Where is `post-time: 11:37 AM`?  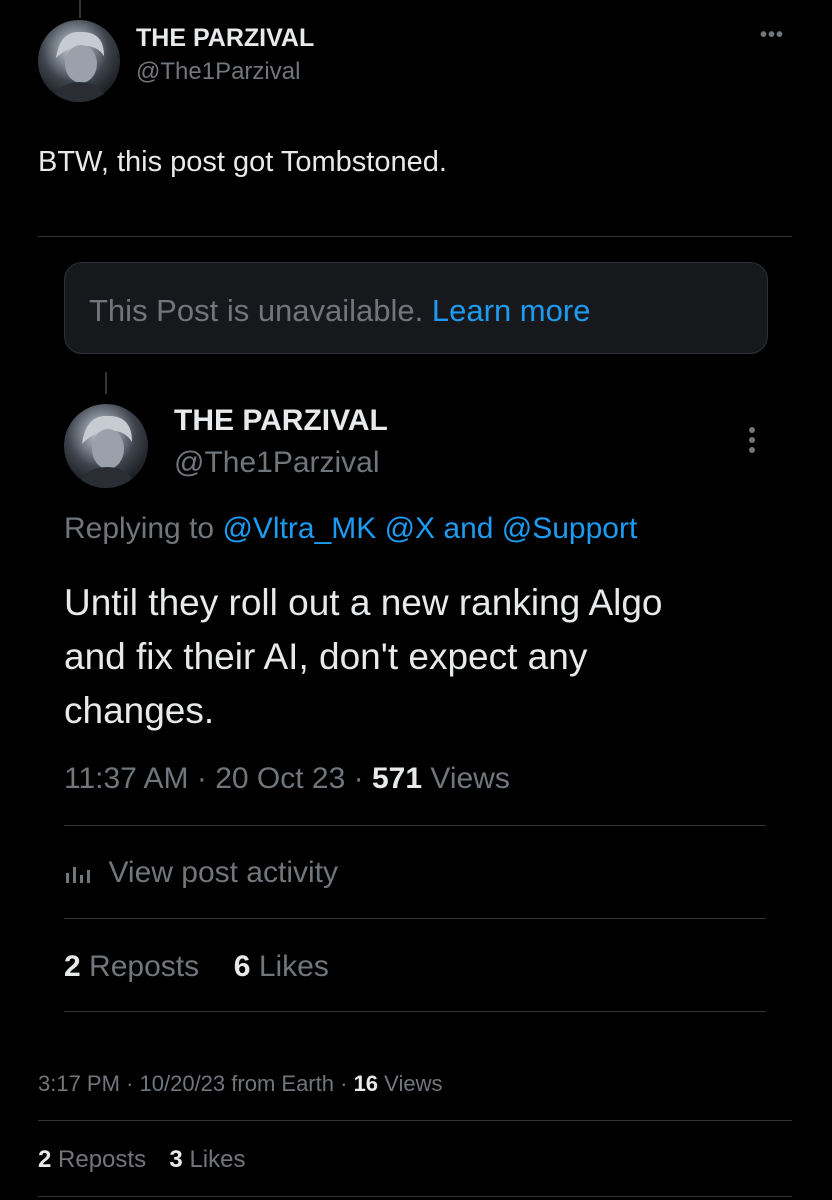
post-time: 11:37 AM is located at coordinates (126, 778).